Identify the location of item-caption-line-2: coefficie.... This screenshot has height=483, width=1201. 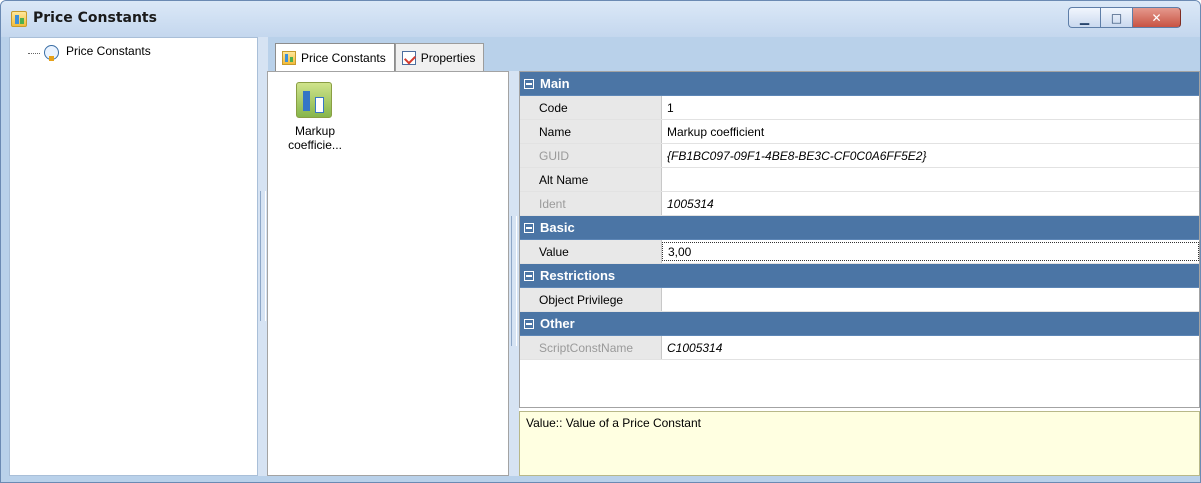
(315, 145).